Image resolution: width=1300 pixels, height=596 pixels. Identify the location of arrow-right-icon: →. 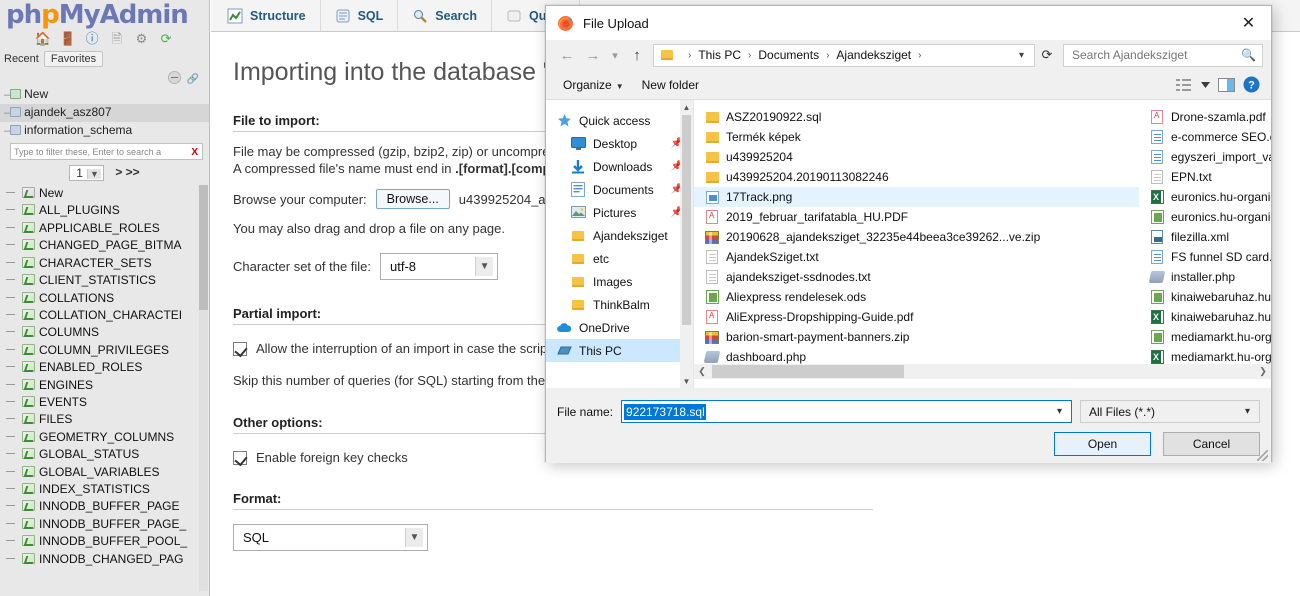
(593, 55).